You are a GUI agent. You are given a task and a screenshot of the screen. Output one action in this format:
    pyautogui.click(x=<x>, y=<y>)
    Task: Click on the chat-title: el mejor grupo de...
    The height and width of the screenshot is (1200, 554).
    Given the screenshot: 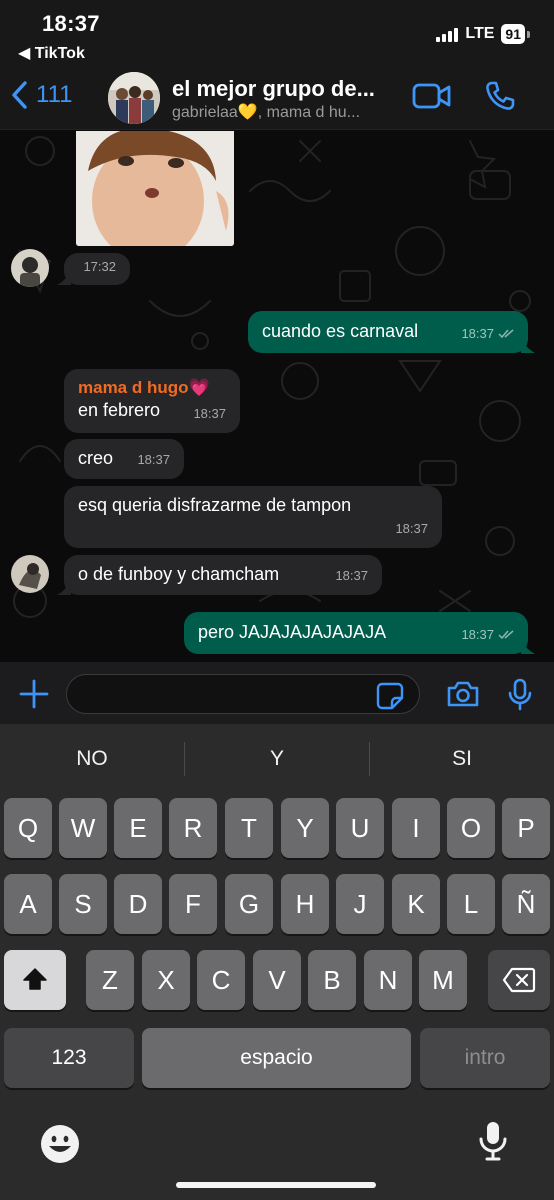 What is the action you would take?
    pyautogui.click(x=273, y=89)
    